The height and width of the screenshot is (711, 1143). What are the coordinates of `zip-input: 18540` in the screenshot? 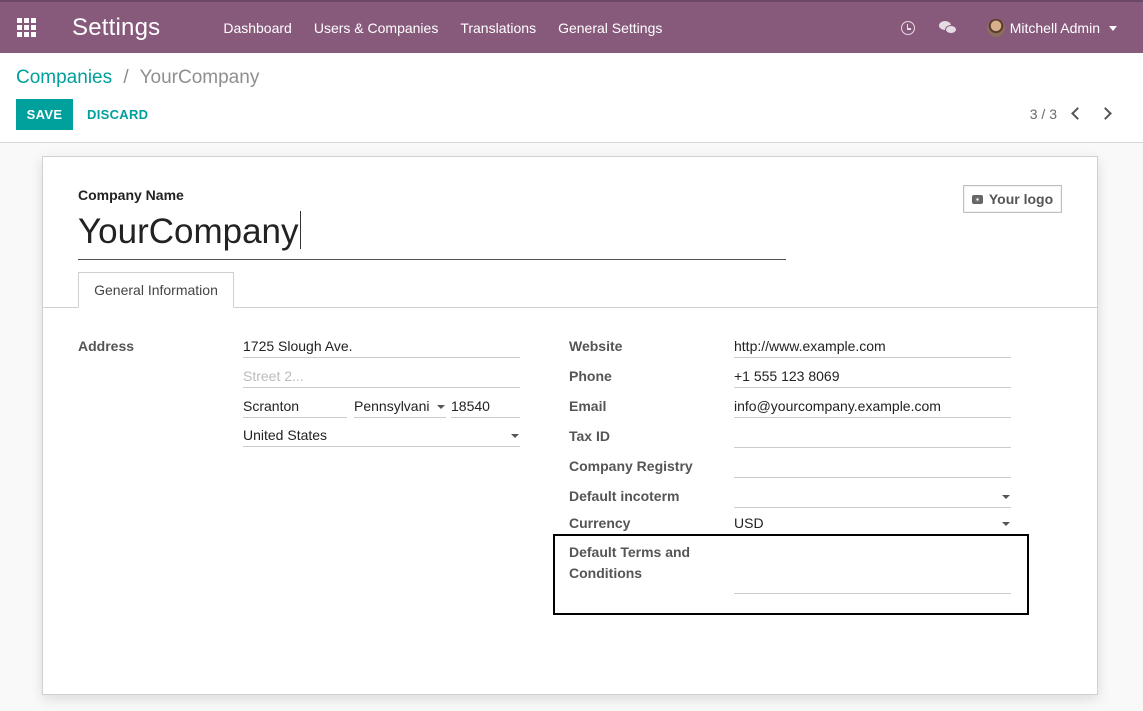 It's located at (485, 407).